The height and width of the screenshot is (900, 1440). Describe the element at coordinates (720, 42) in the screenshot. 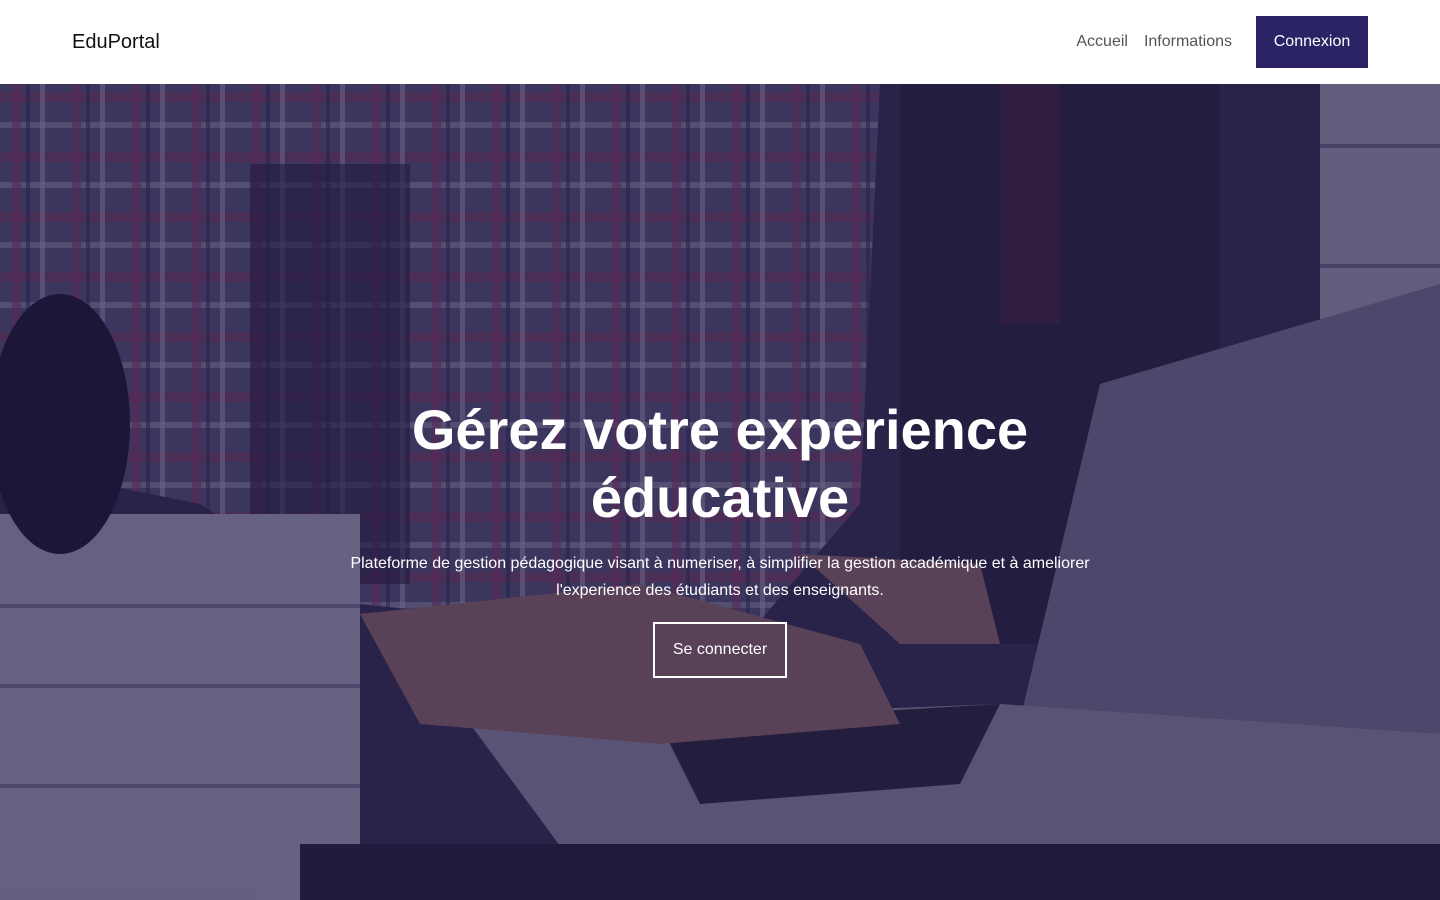

I see `top-navbar: EduPortal Accueil Informations Connexion` at that location.